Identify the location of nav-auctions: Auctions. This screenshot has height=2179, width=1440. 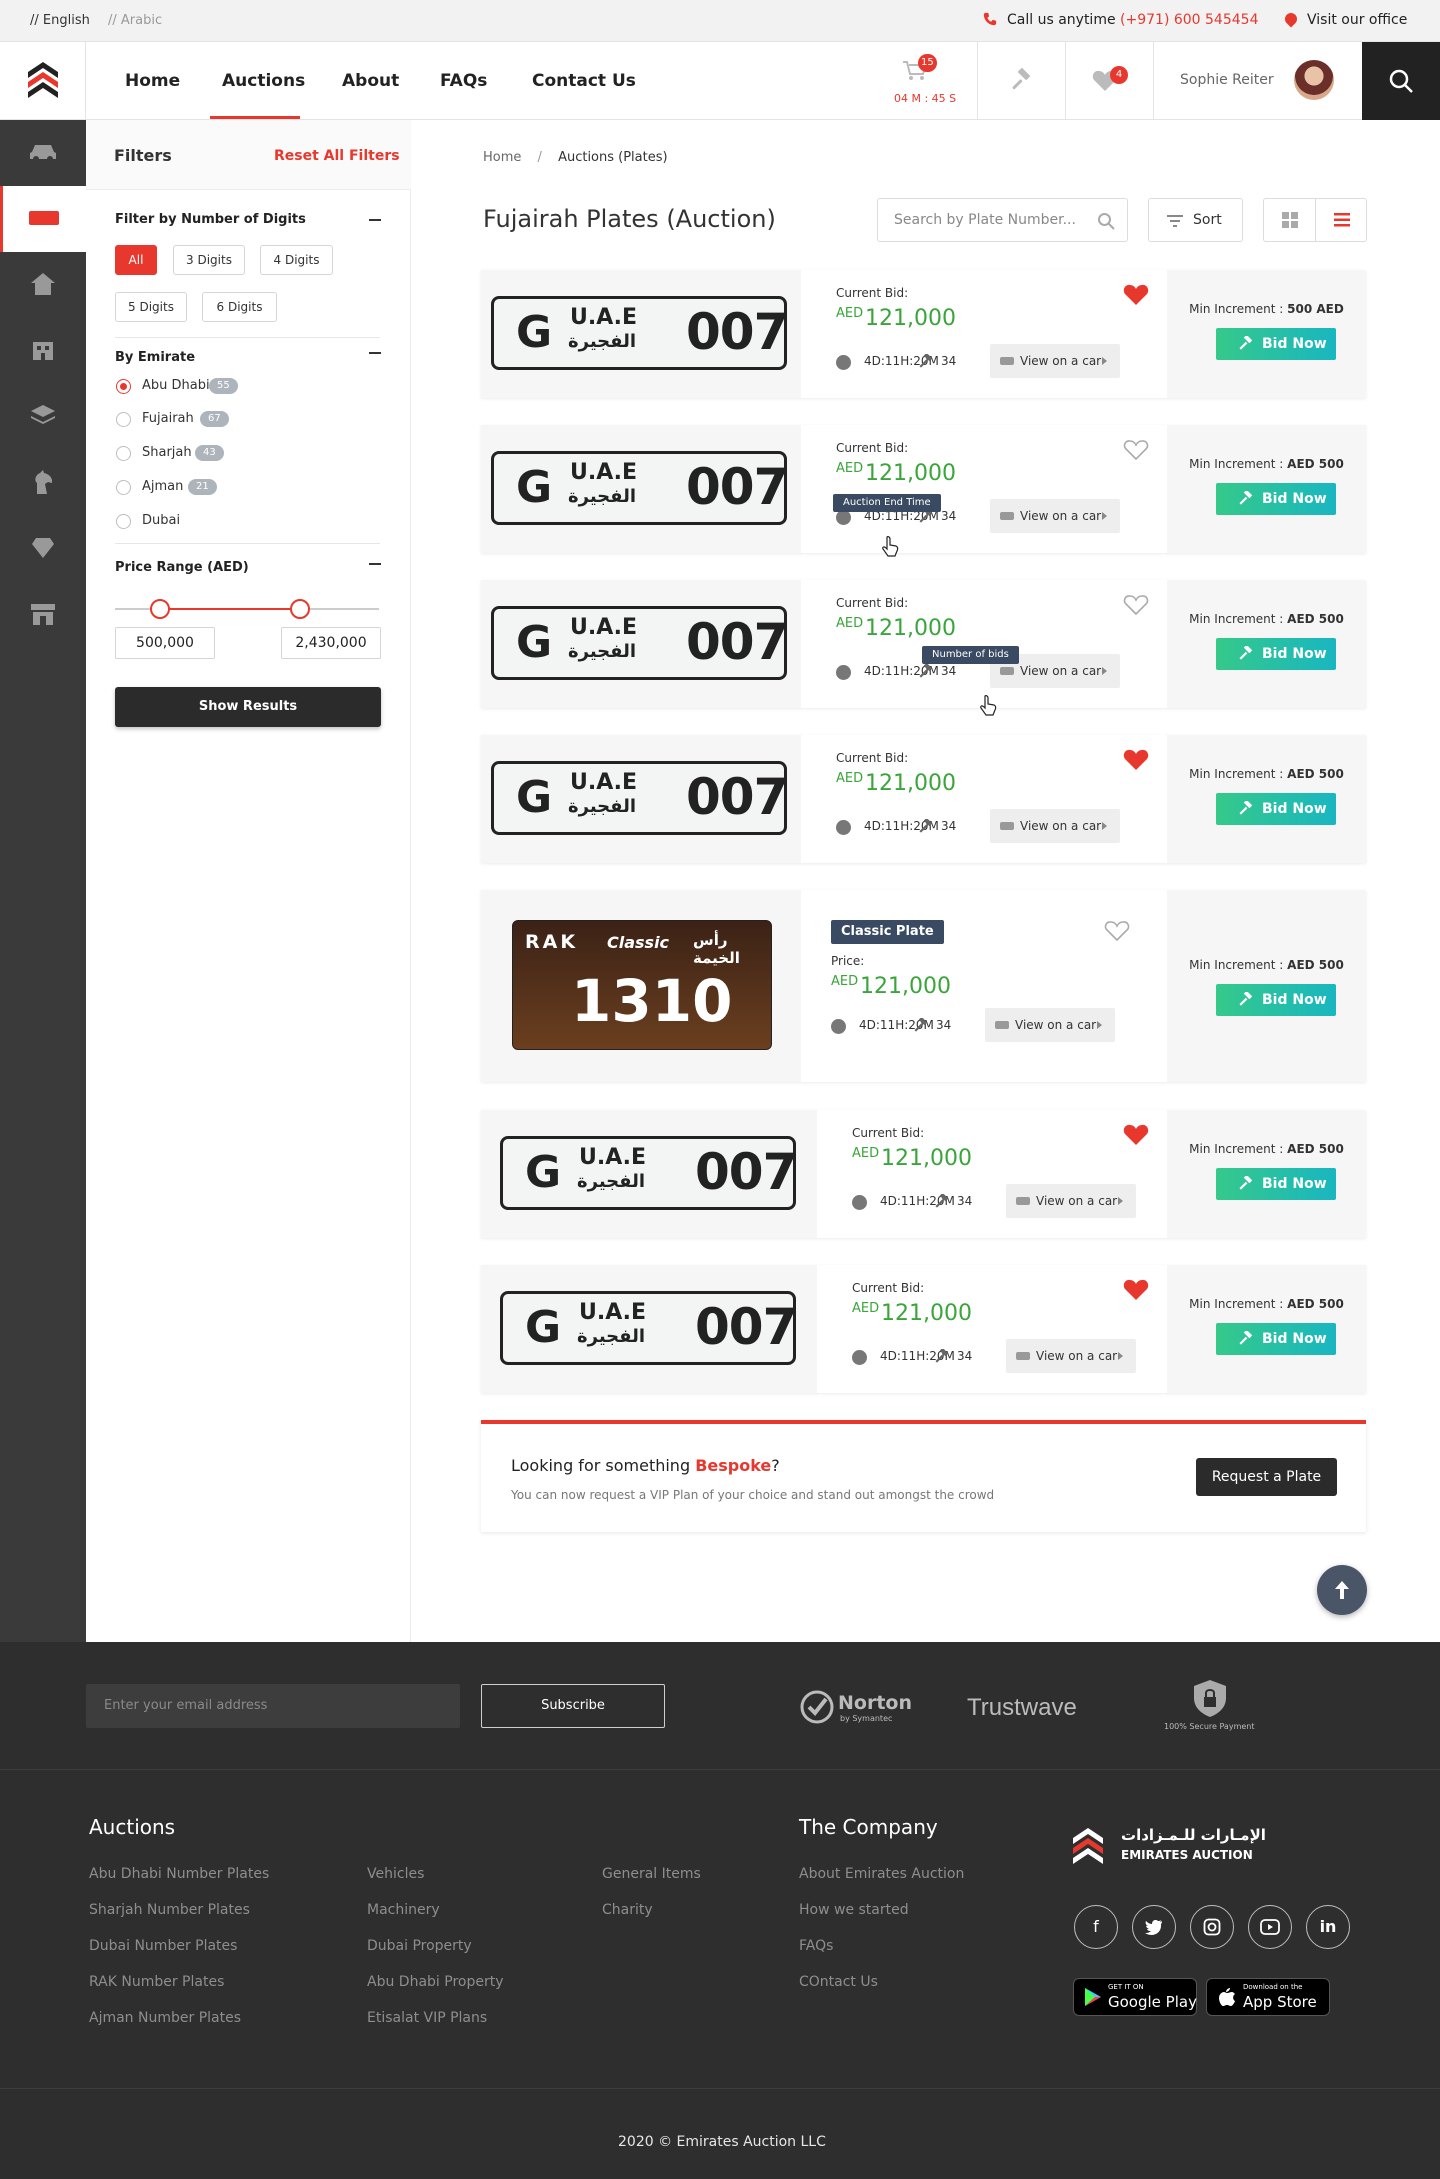
(263, 81).